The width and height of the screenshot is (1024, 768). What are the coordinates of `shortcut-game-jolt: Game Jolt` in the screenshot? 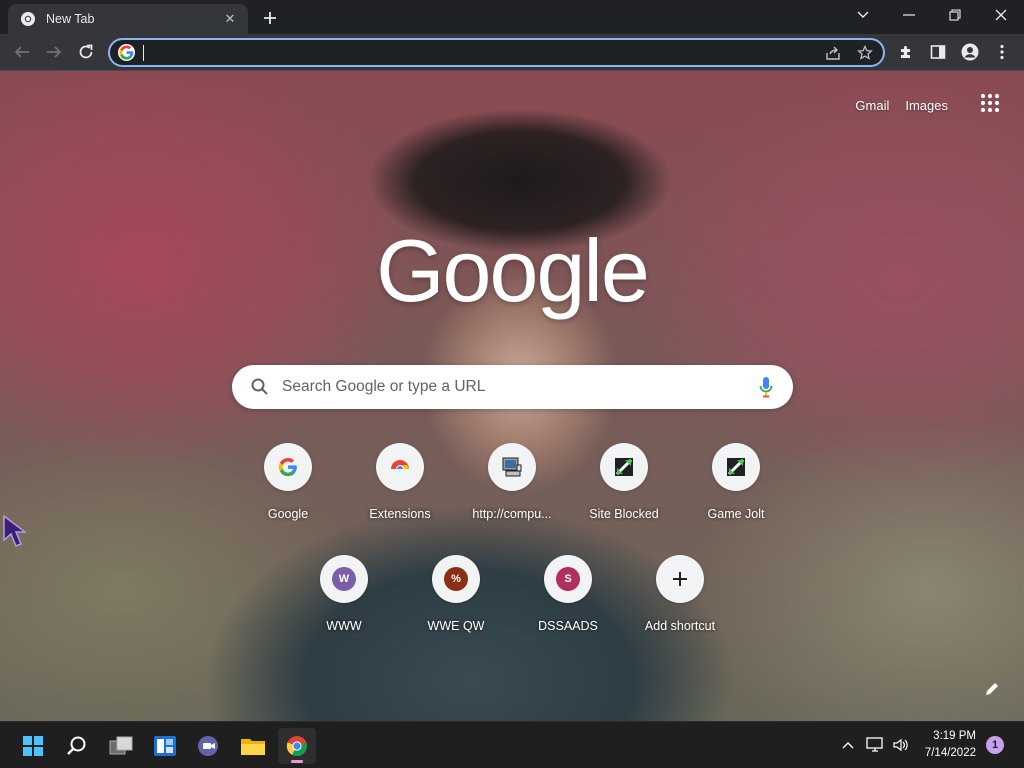 It's located at (736, 499).